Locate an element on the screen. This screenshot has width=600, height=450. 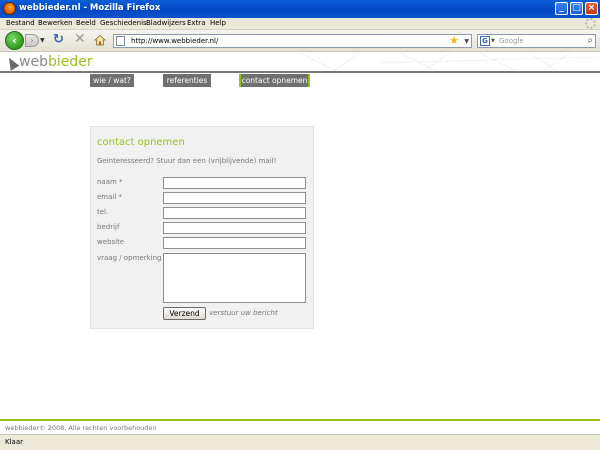
search-engine-icon: G is located at coordinates (485, 41).